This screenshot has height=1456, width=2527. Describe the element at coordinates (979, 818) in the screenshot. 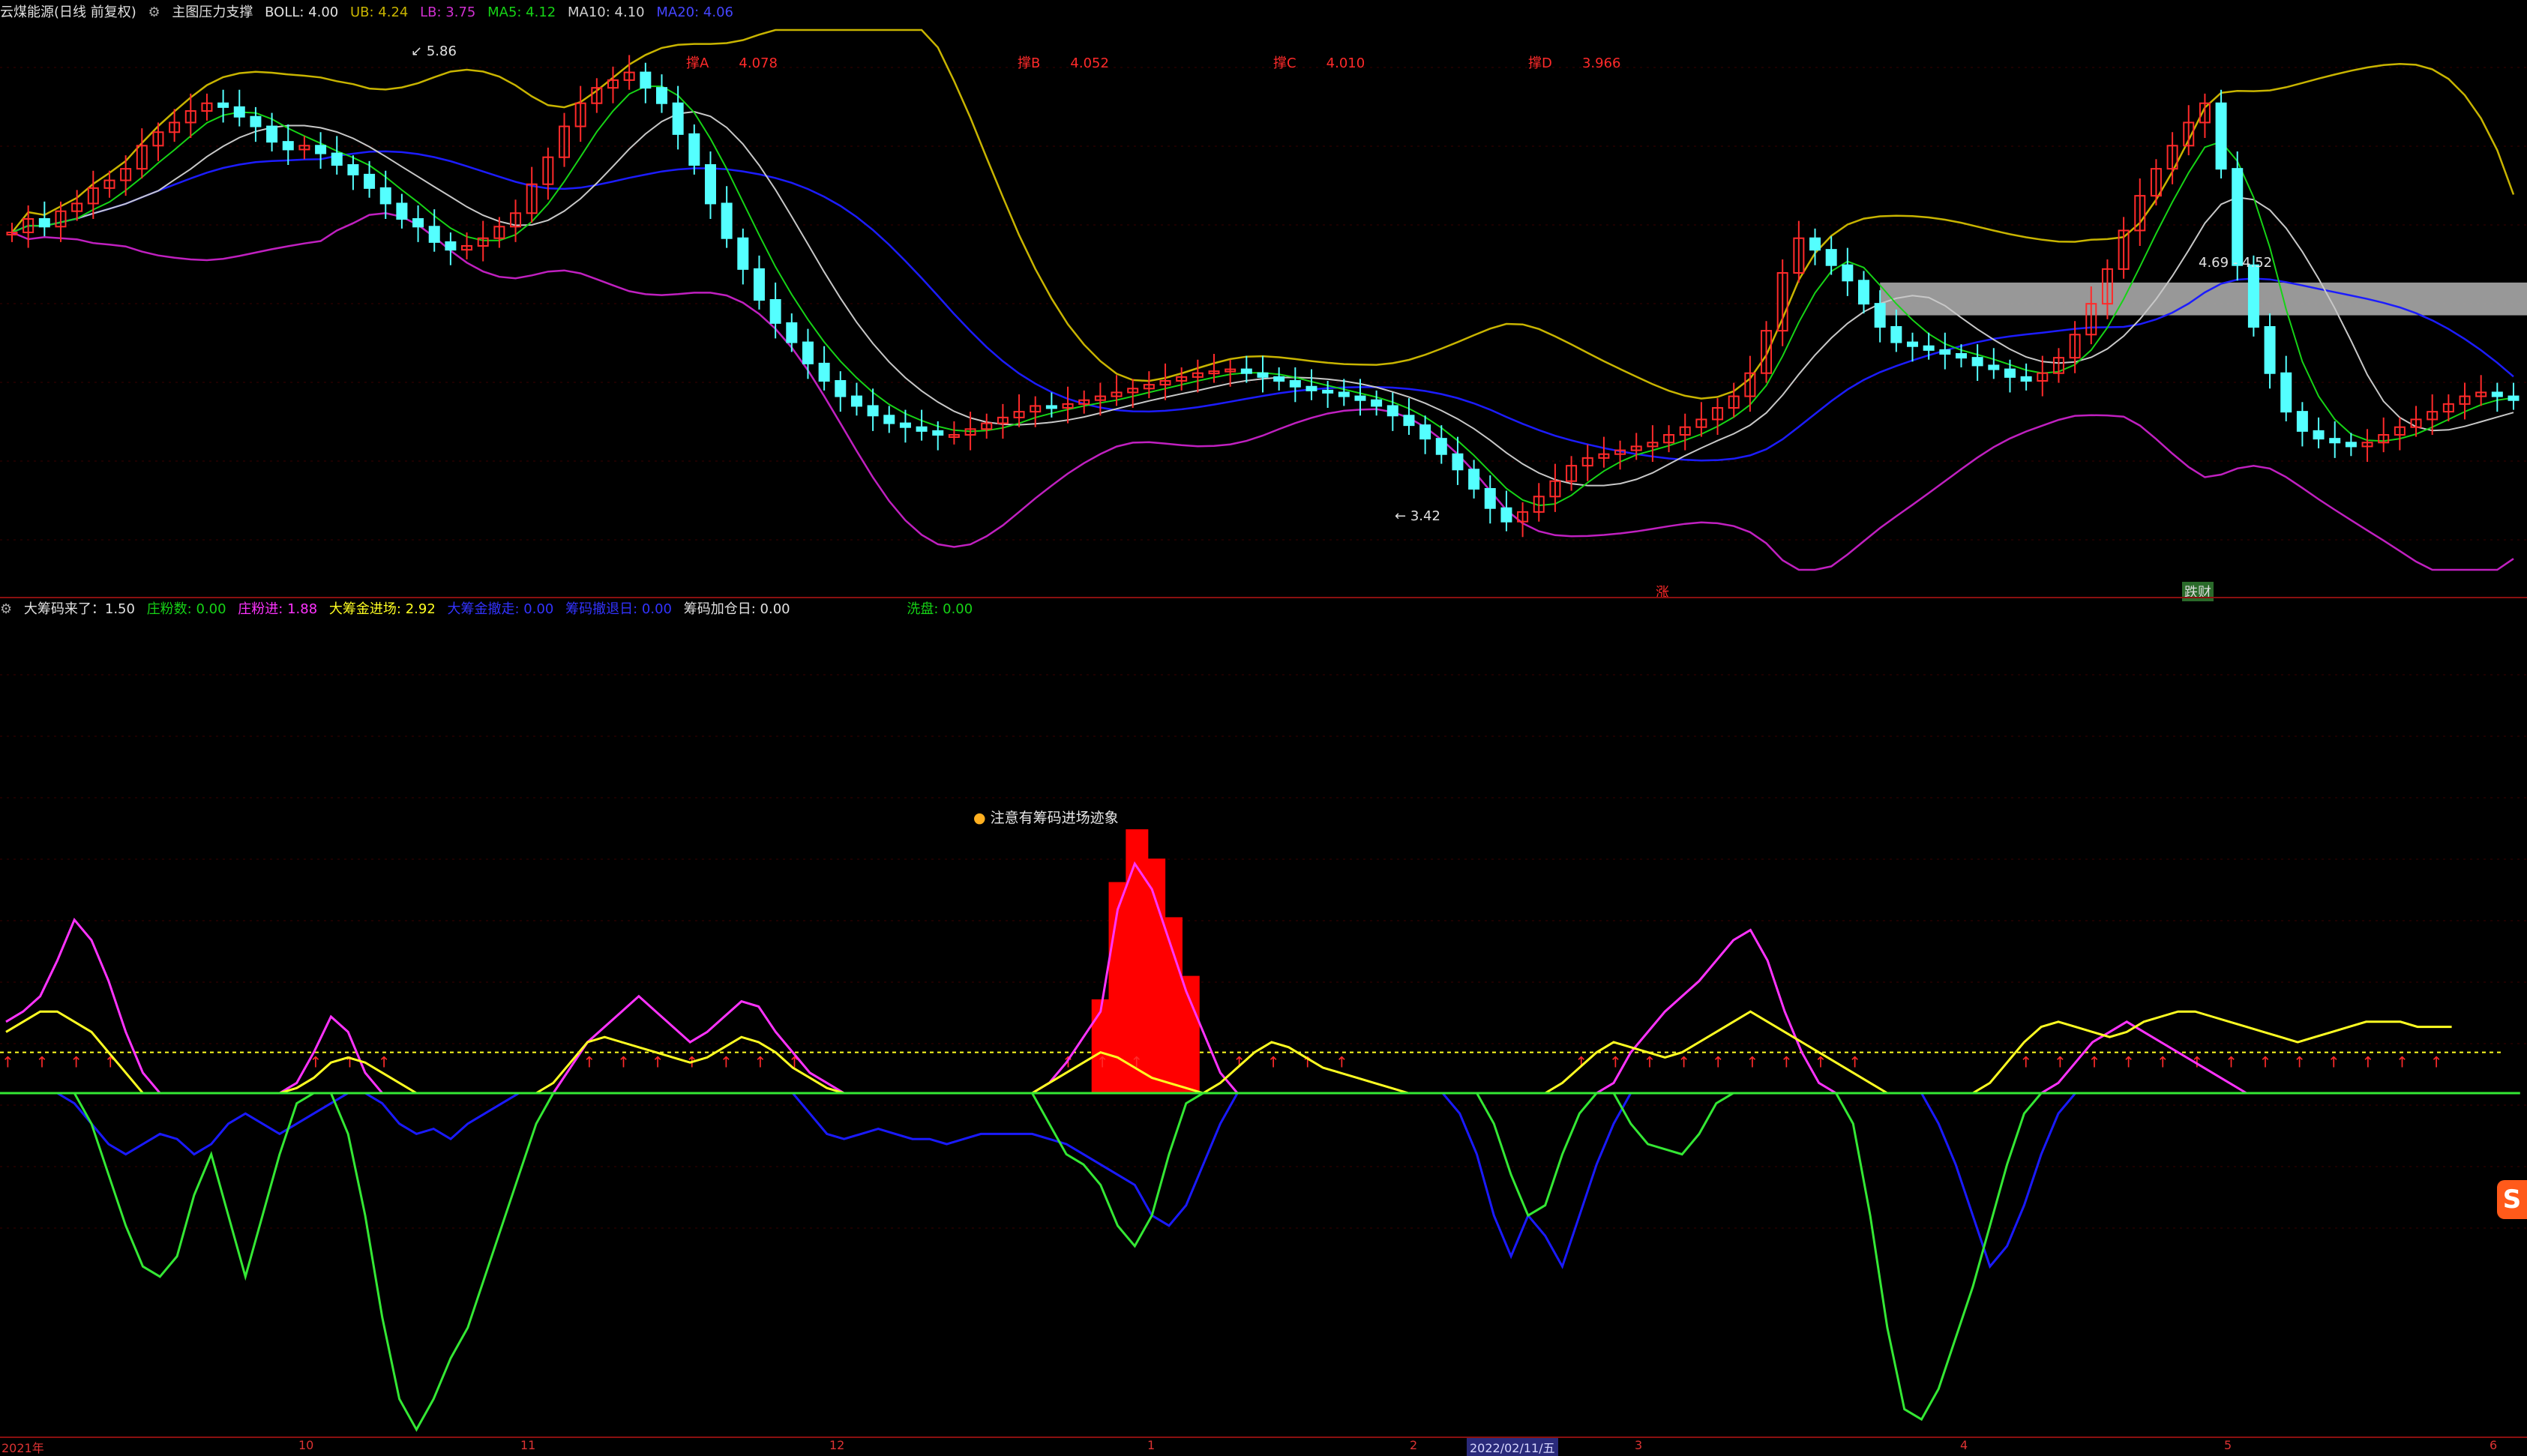

I see `warning-icon: ●` at that location.